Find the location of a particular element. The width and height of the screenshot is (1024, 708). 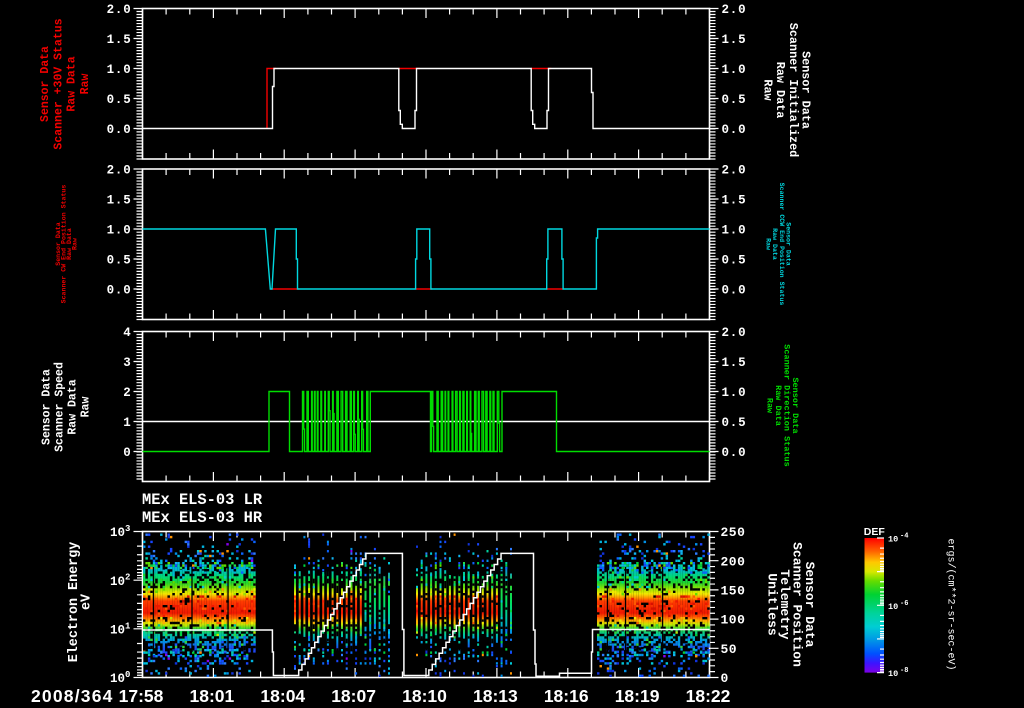

svg-text: 18:01 is located at coordinates (212, 696).